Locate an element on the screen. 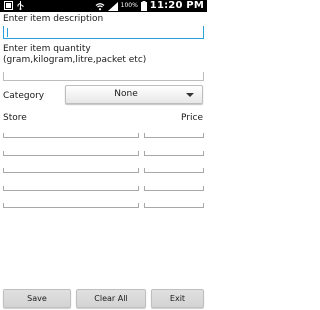 The image size is (320, 310). text-cursor is located at coordinates (7, 32).